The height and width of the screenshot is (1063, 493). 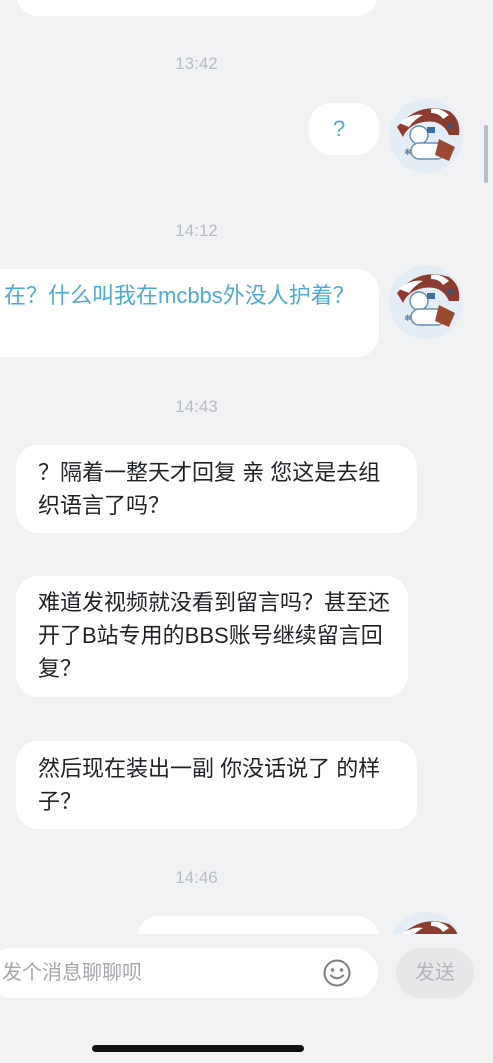 What do you see at coordinates (198, 1048) in the screenshot?
I see `home-indicator` at bounding box center [198, 1048].